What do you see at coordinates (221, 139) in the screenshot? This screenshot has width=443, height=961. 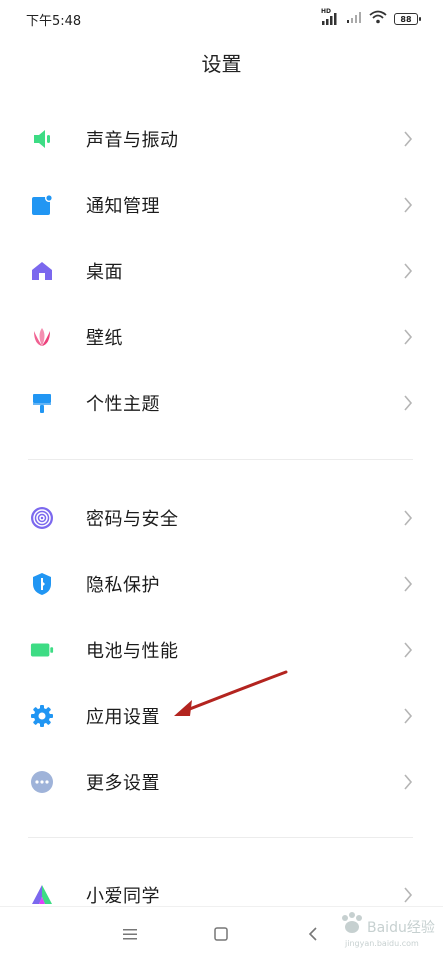 I see `settings-item-sound: 声音与振动` at bounding box center [221, 139].